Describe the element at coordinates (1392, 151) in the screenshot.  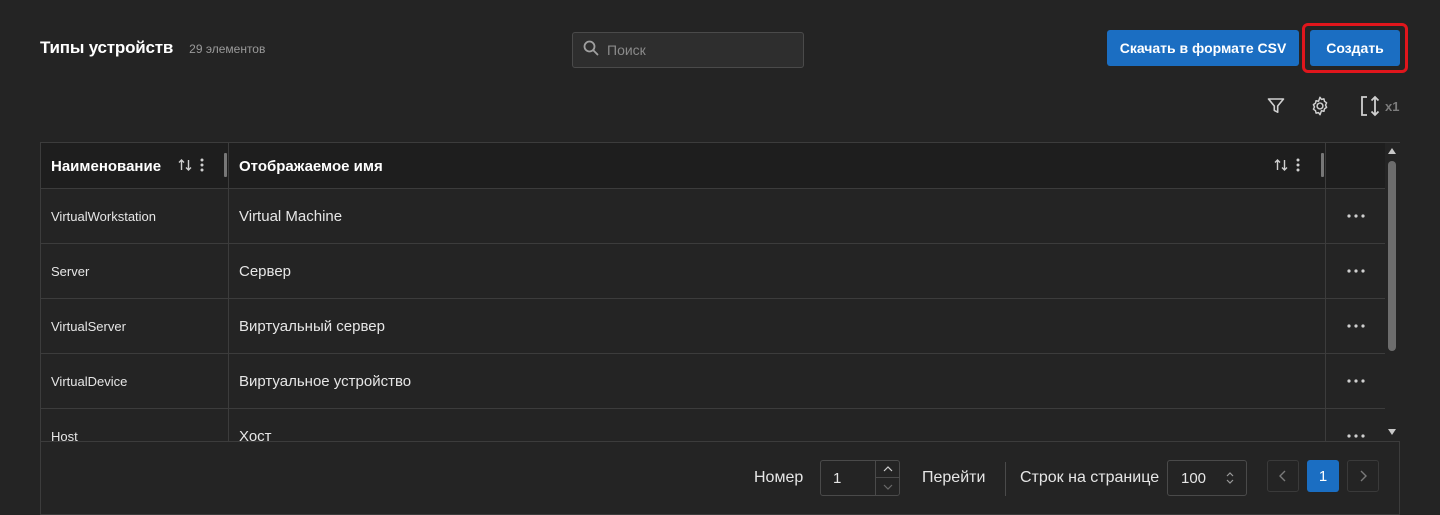
I see `scroll-up-arrow-icon` at that location.